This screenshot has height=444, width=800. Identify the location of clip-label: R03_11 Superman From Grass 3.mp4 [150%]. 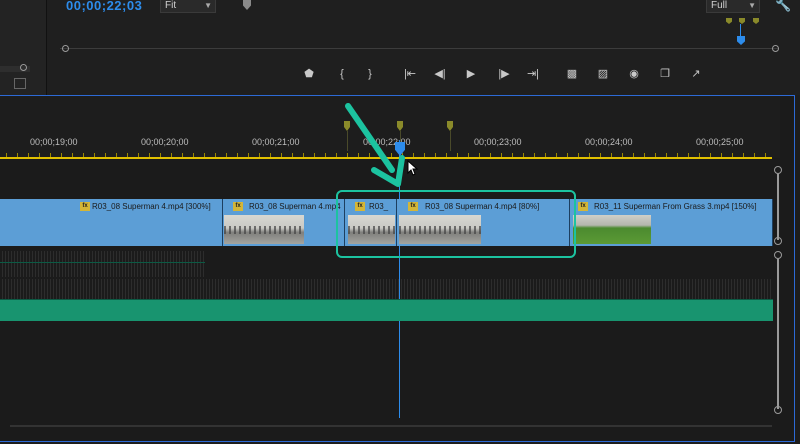
(675, 206).